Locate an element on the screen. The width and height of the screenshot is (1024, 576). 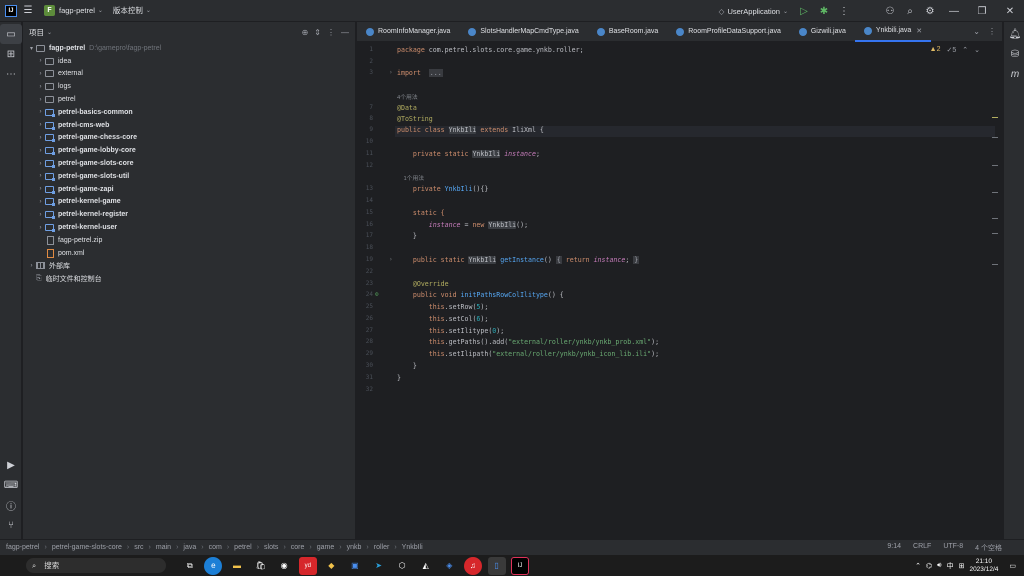
problems-icon: ⓘ is located at coordinates (11, 505).